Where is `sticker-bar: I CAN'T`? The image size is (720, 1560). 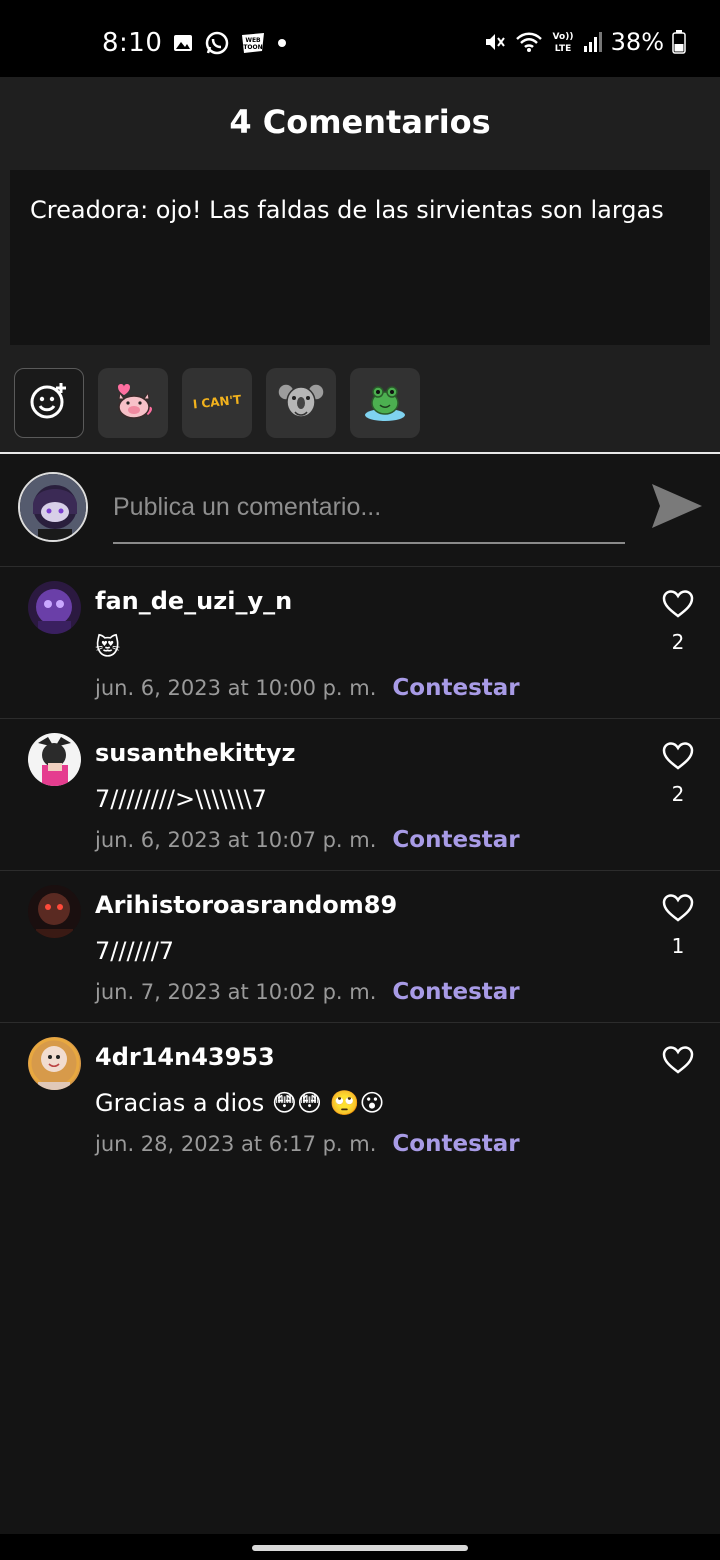
sticker-bar: I CAN'T is located at coordinates (360, 403).